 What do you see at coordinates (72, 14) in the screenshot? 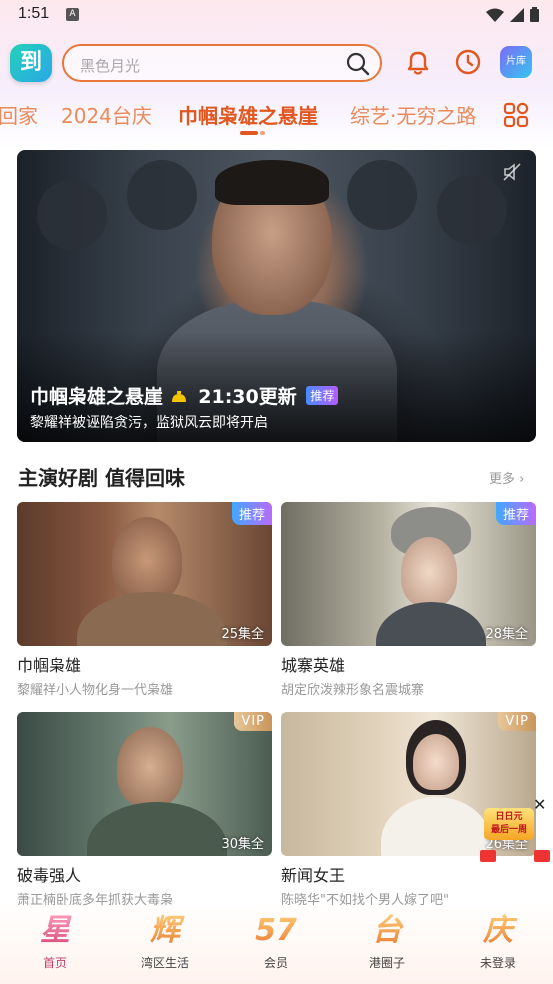
I see `notification-icon: A` at bounding box center [72, 14].